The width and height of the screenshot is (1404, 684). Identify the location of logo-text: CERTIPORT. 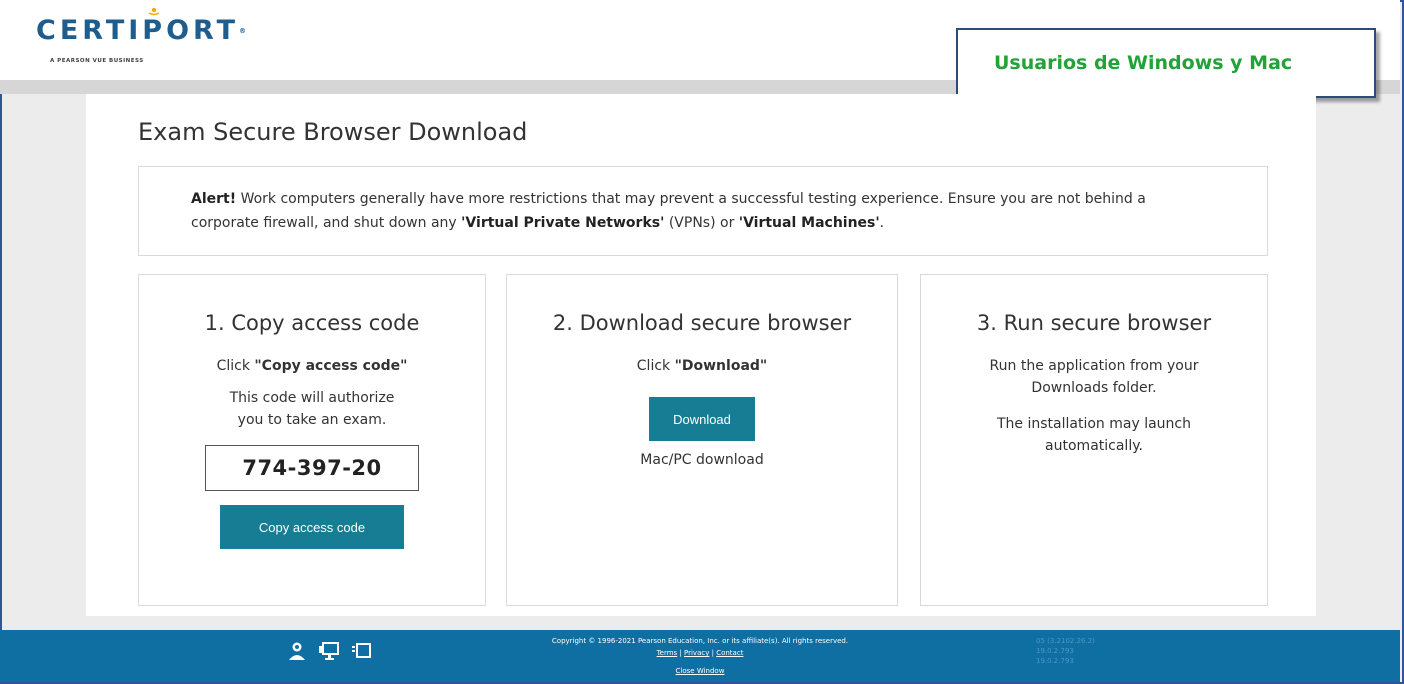
(138, 30).